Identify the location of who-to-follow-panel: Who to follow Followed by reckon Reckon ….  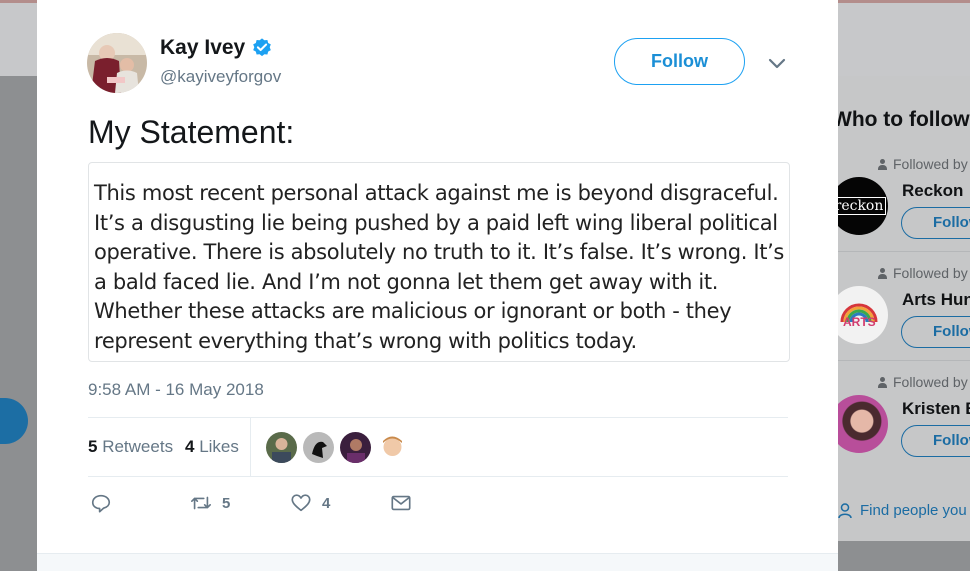
(904, 308).